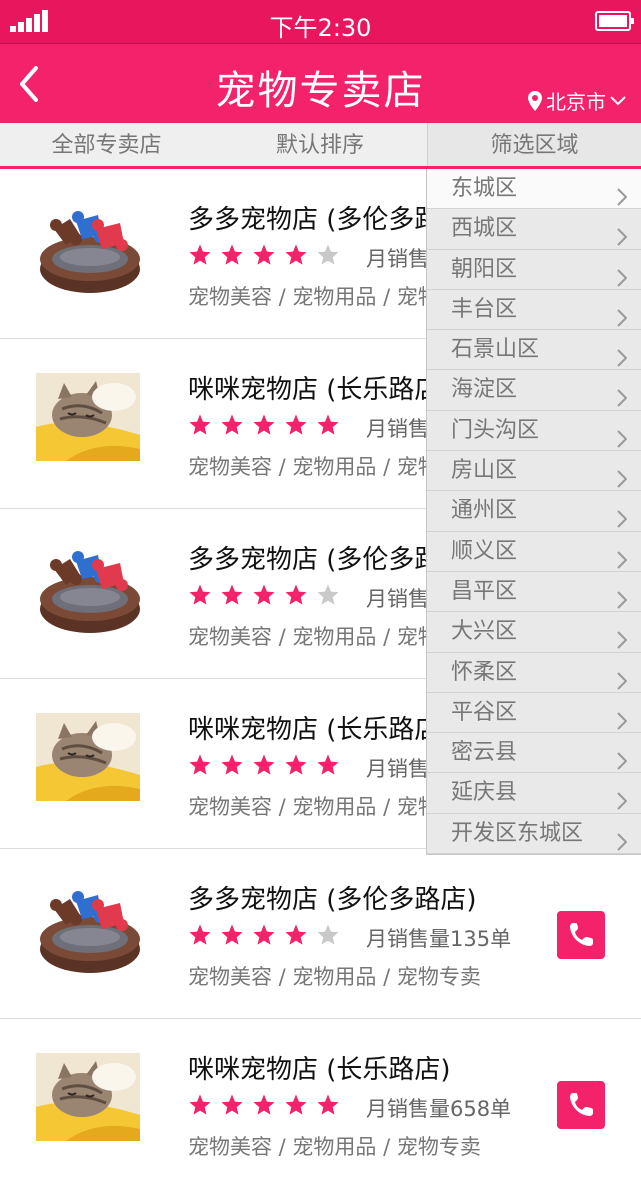 This screenshot has height=1179, width=641. I want to click on battery-icon, so click(614, 21).